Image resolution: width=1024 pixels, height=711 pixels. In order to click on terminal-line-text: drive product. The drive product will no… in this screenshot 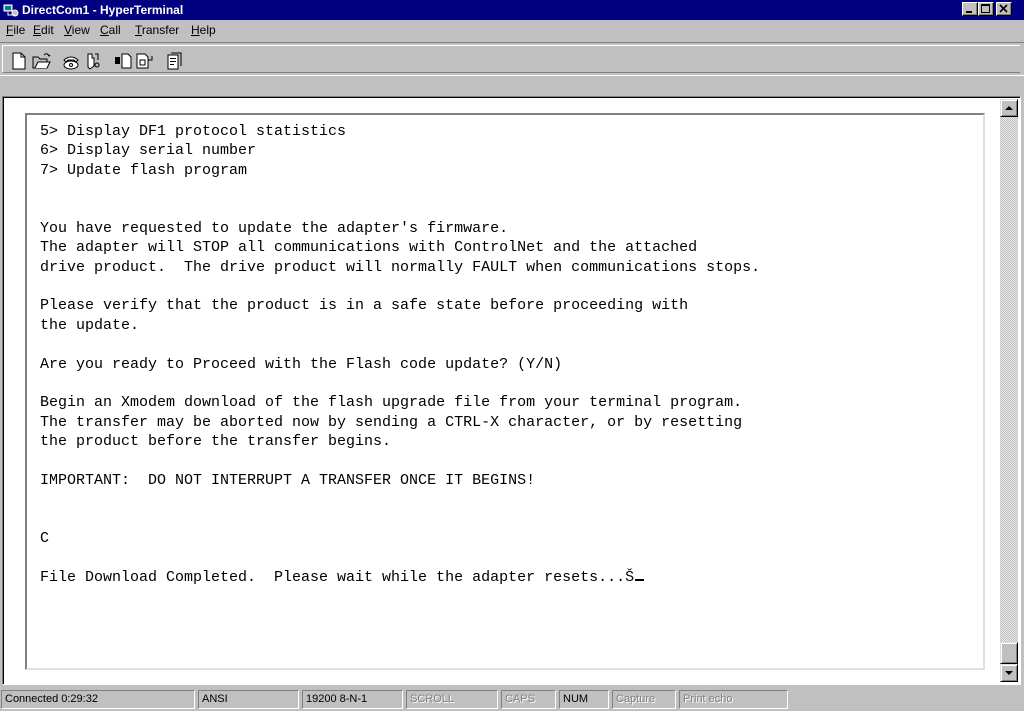, I will do `click(400, 267)`.